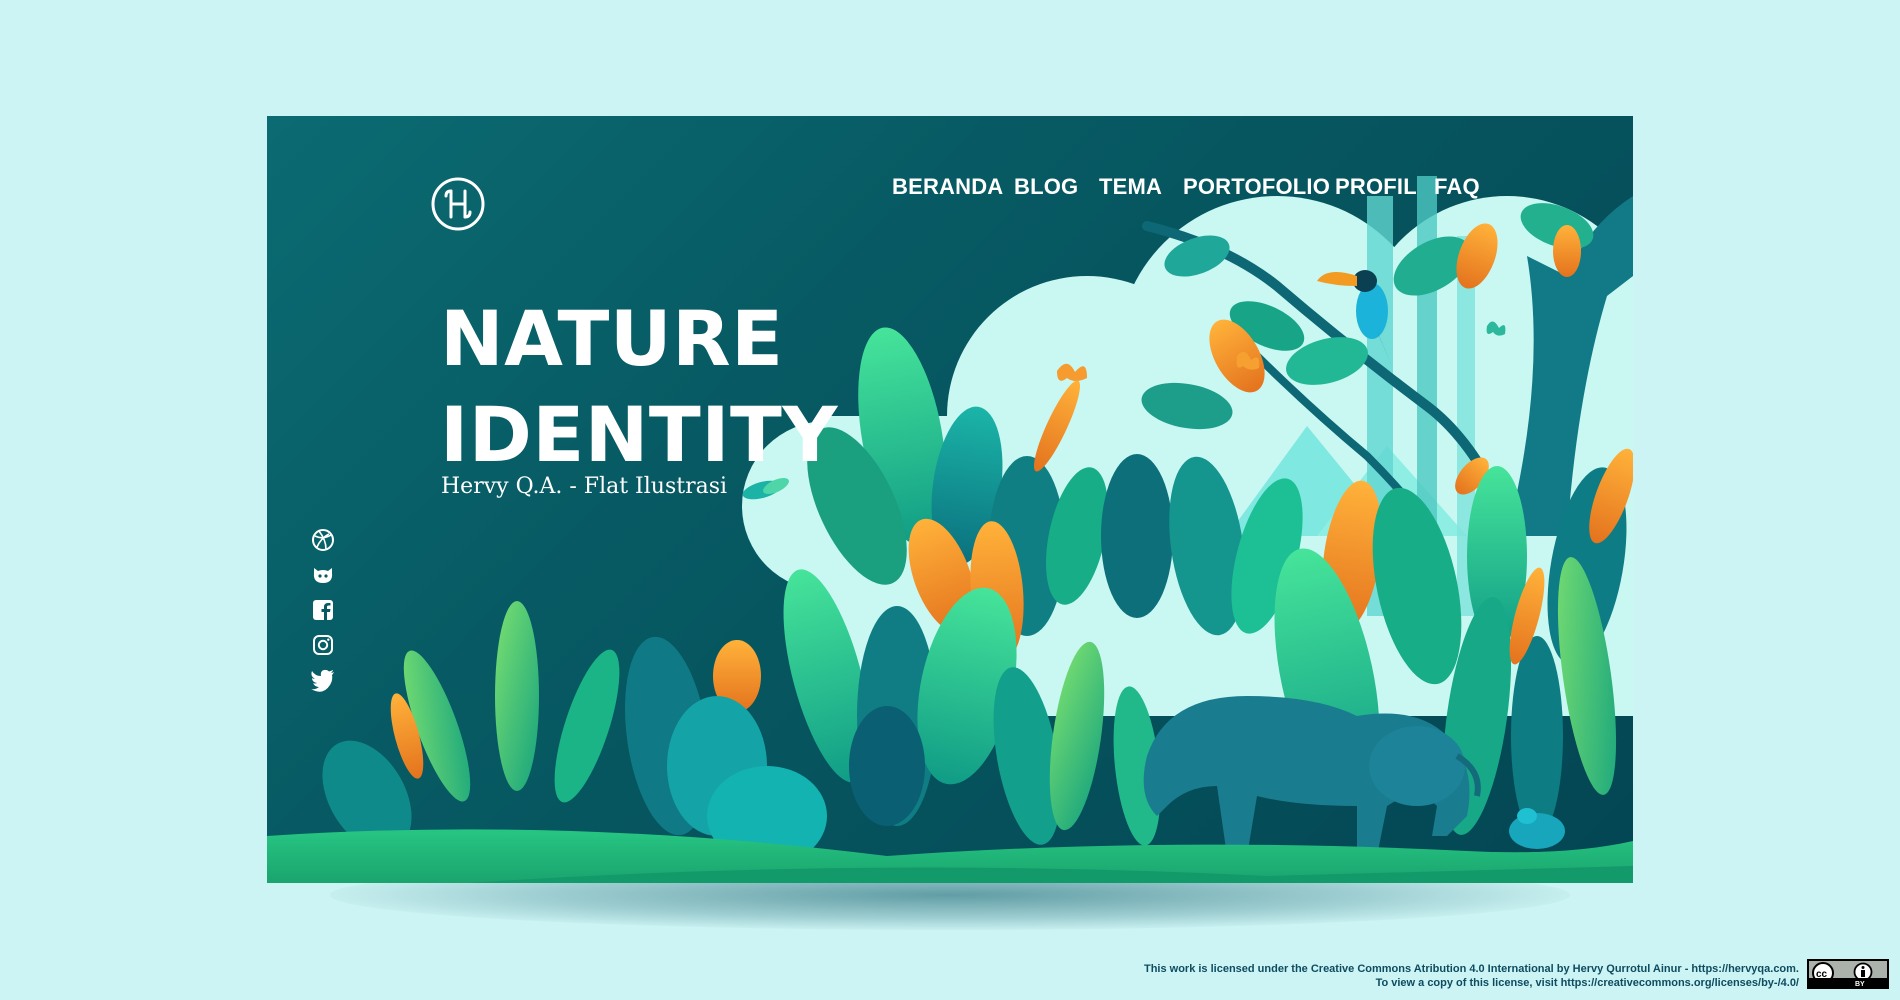 Image resolution: width=1900 pixels, height=1000 pixels. I want to click on badge-bar, so click(1848, 982).